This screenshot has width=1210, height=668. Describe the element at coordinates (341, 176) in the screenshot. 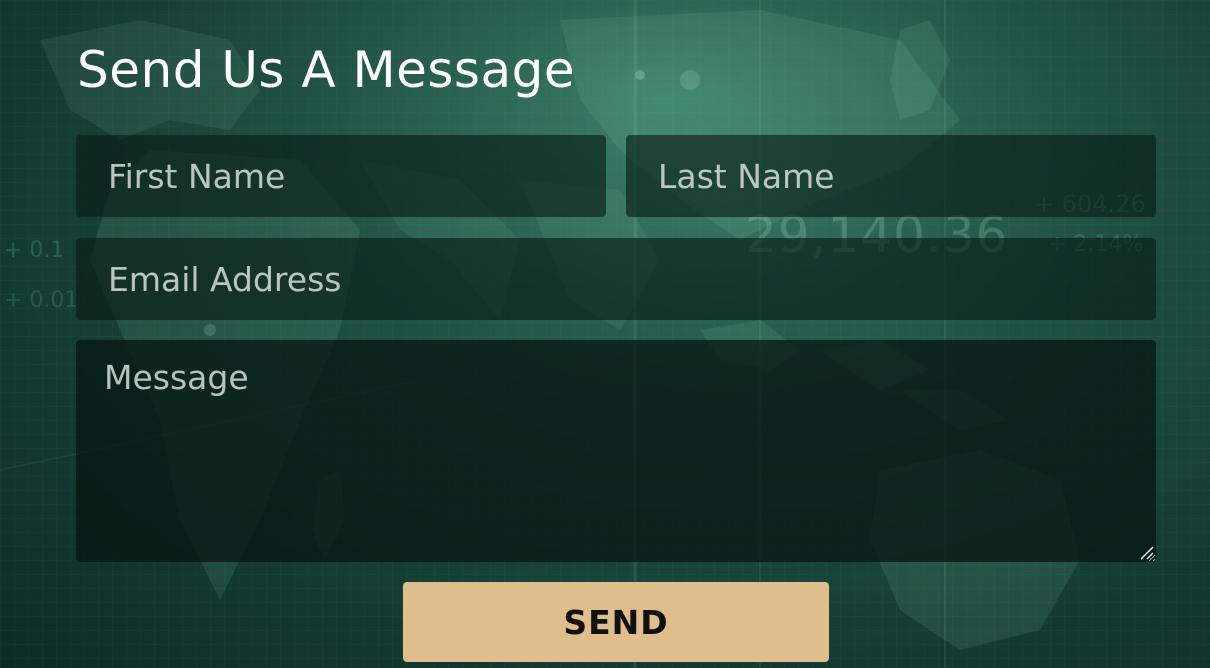

I see `first-name-input` at that location.